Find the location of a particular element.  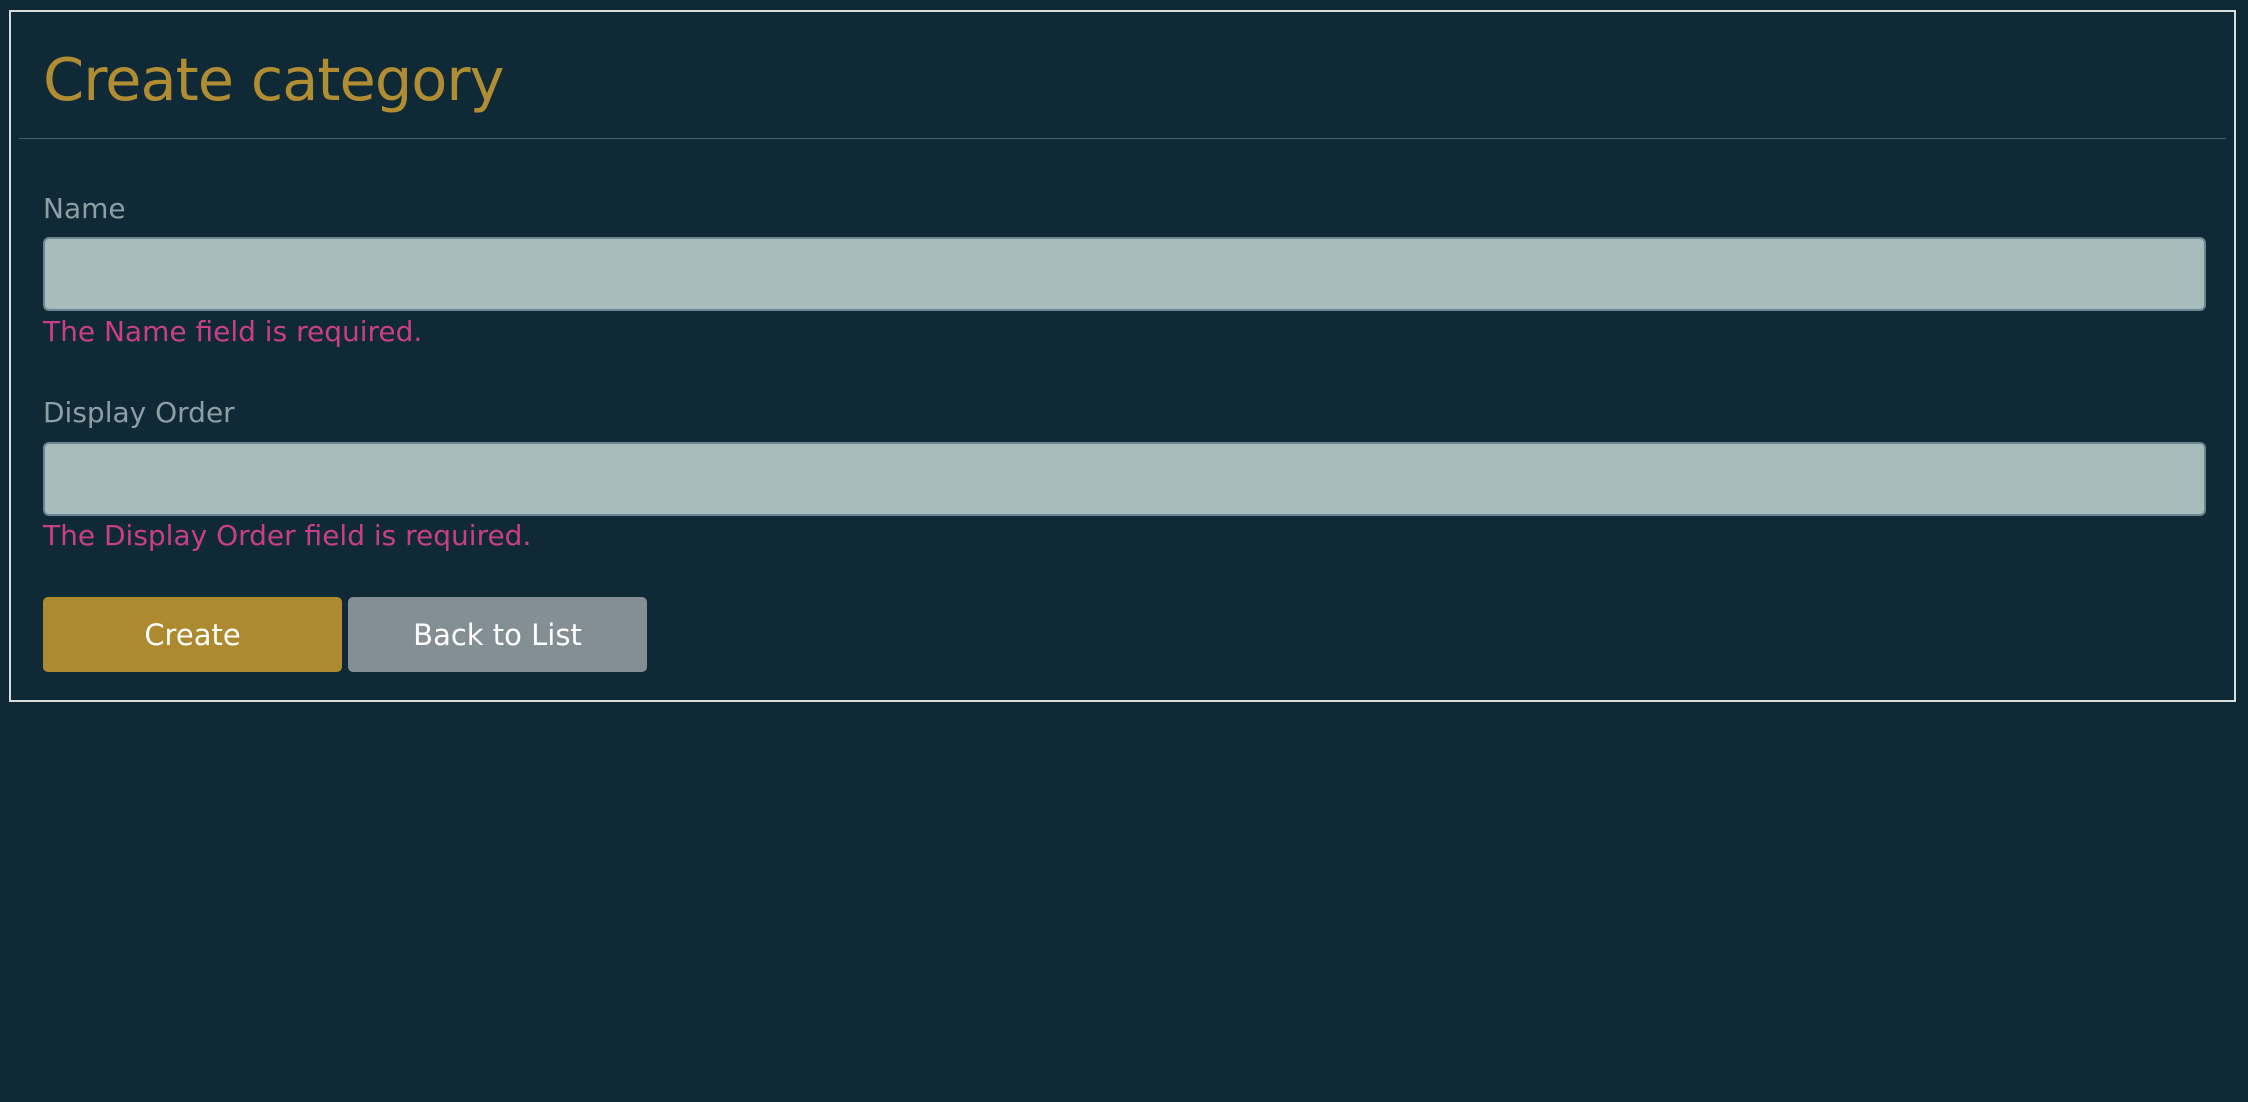

display-order-validation-message: The Display Order field is required. is located at coordinates (287, 535).